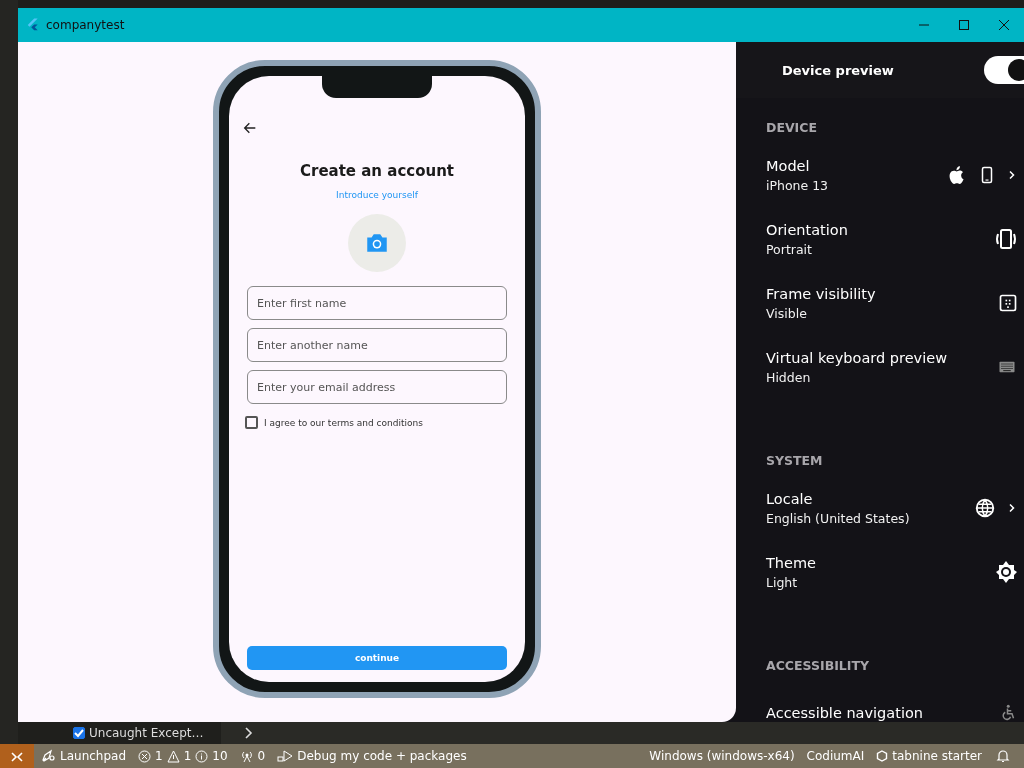 Image resolution: width=1024 pixels, height=768 pixels. Describe the element at coordinates (377, 658) in the screenshot. I see `continue-button: continue` at that location.